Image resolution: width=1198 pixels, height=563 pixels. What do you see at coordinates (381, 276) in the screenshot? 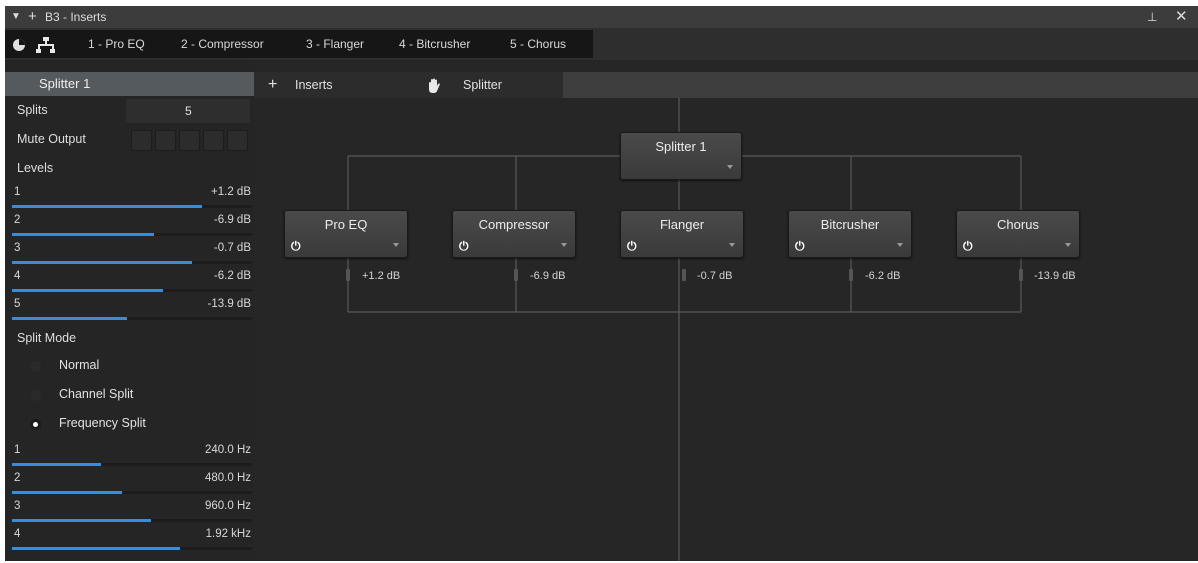
I see `insert-gain-label: +1.2 dB` at bounding box center [381, 276].